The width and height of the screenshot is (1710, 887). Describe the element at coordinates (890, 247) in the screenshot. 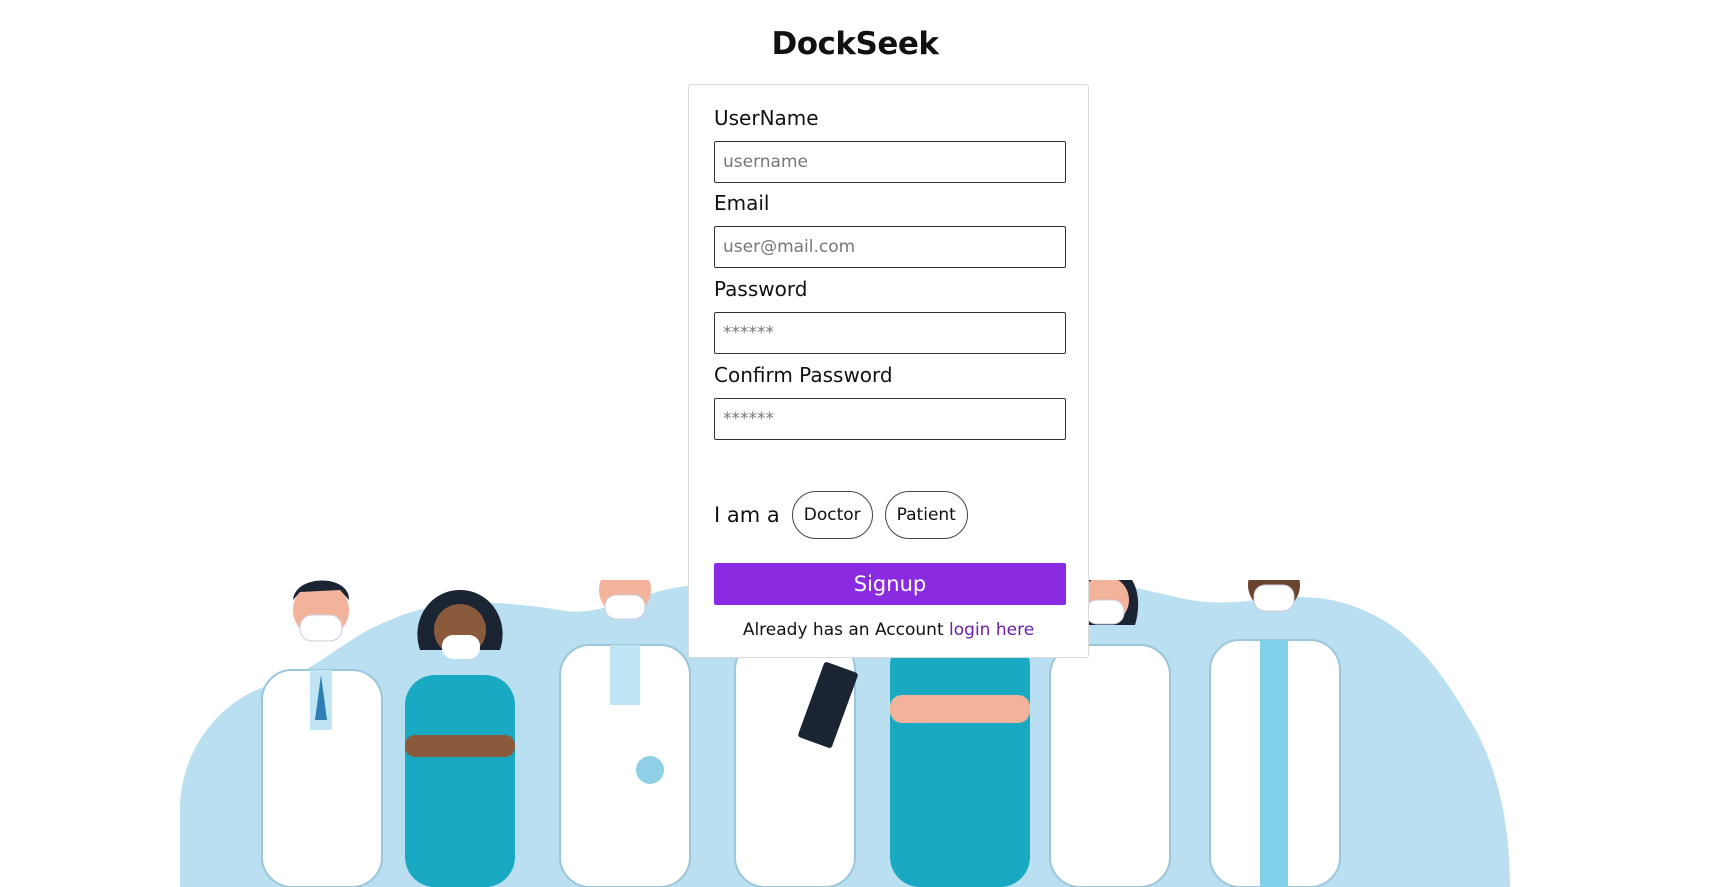

I see `email-input` at that location.